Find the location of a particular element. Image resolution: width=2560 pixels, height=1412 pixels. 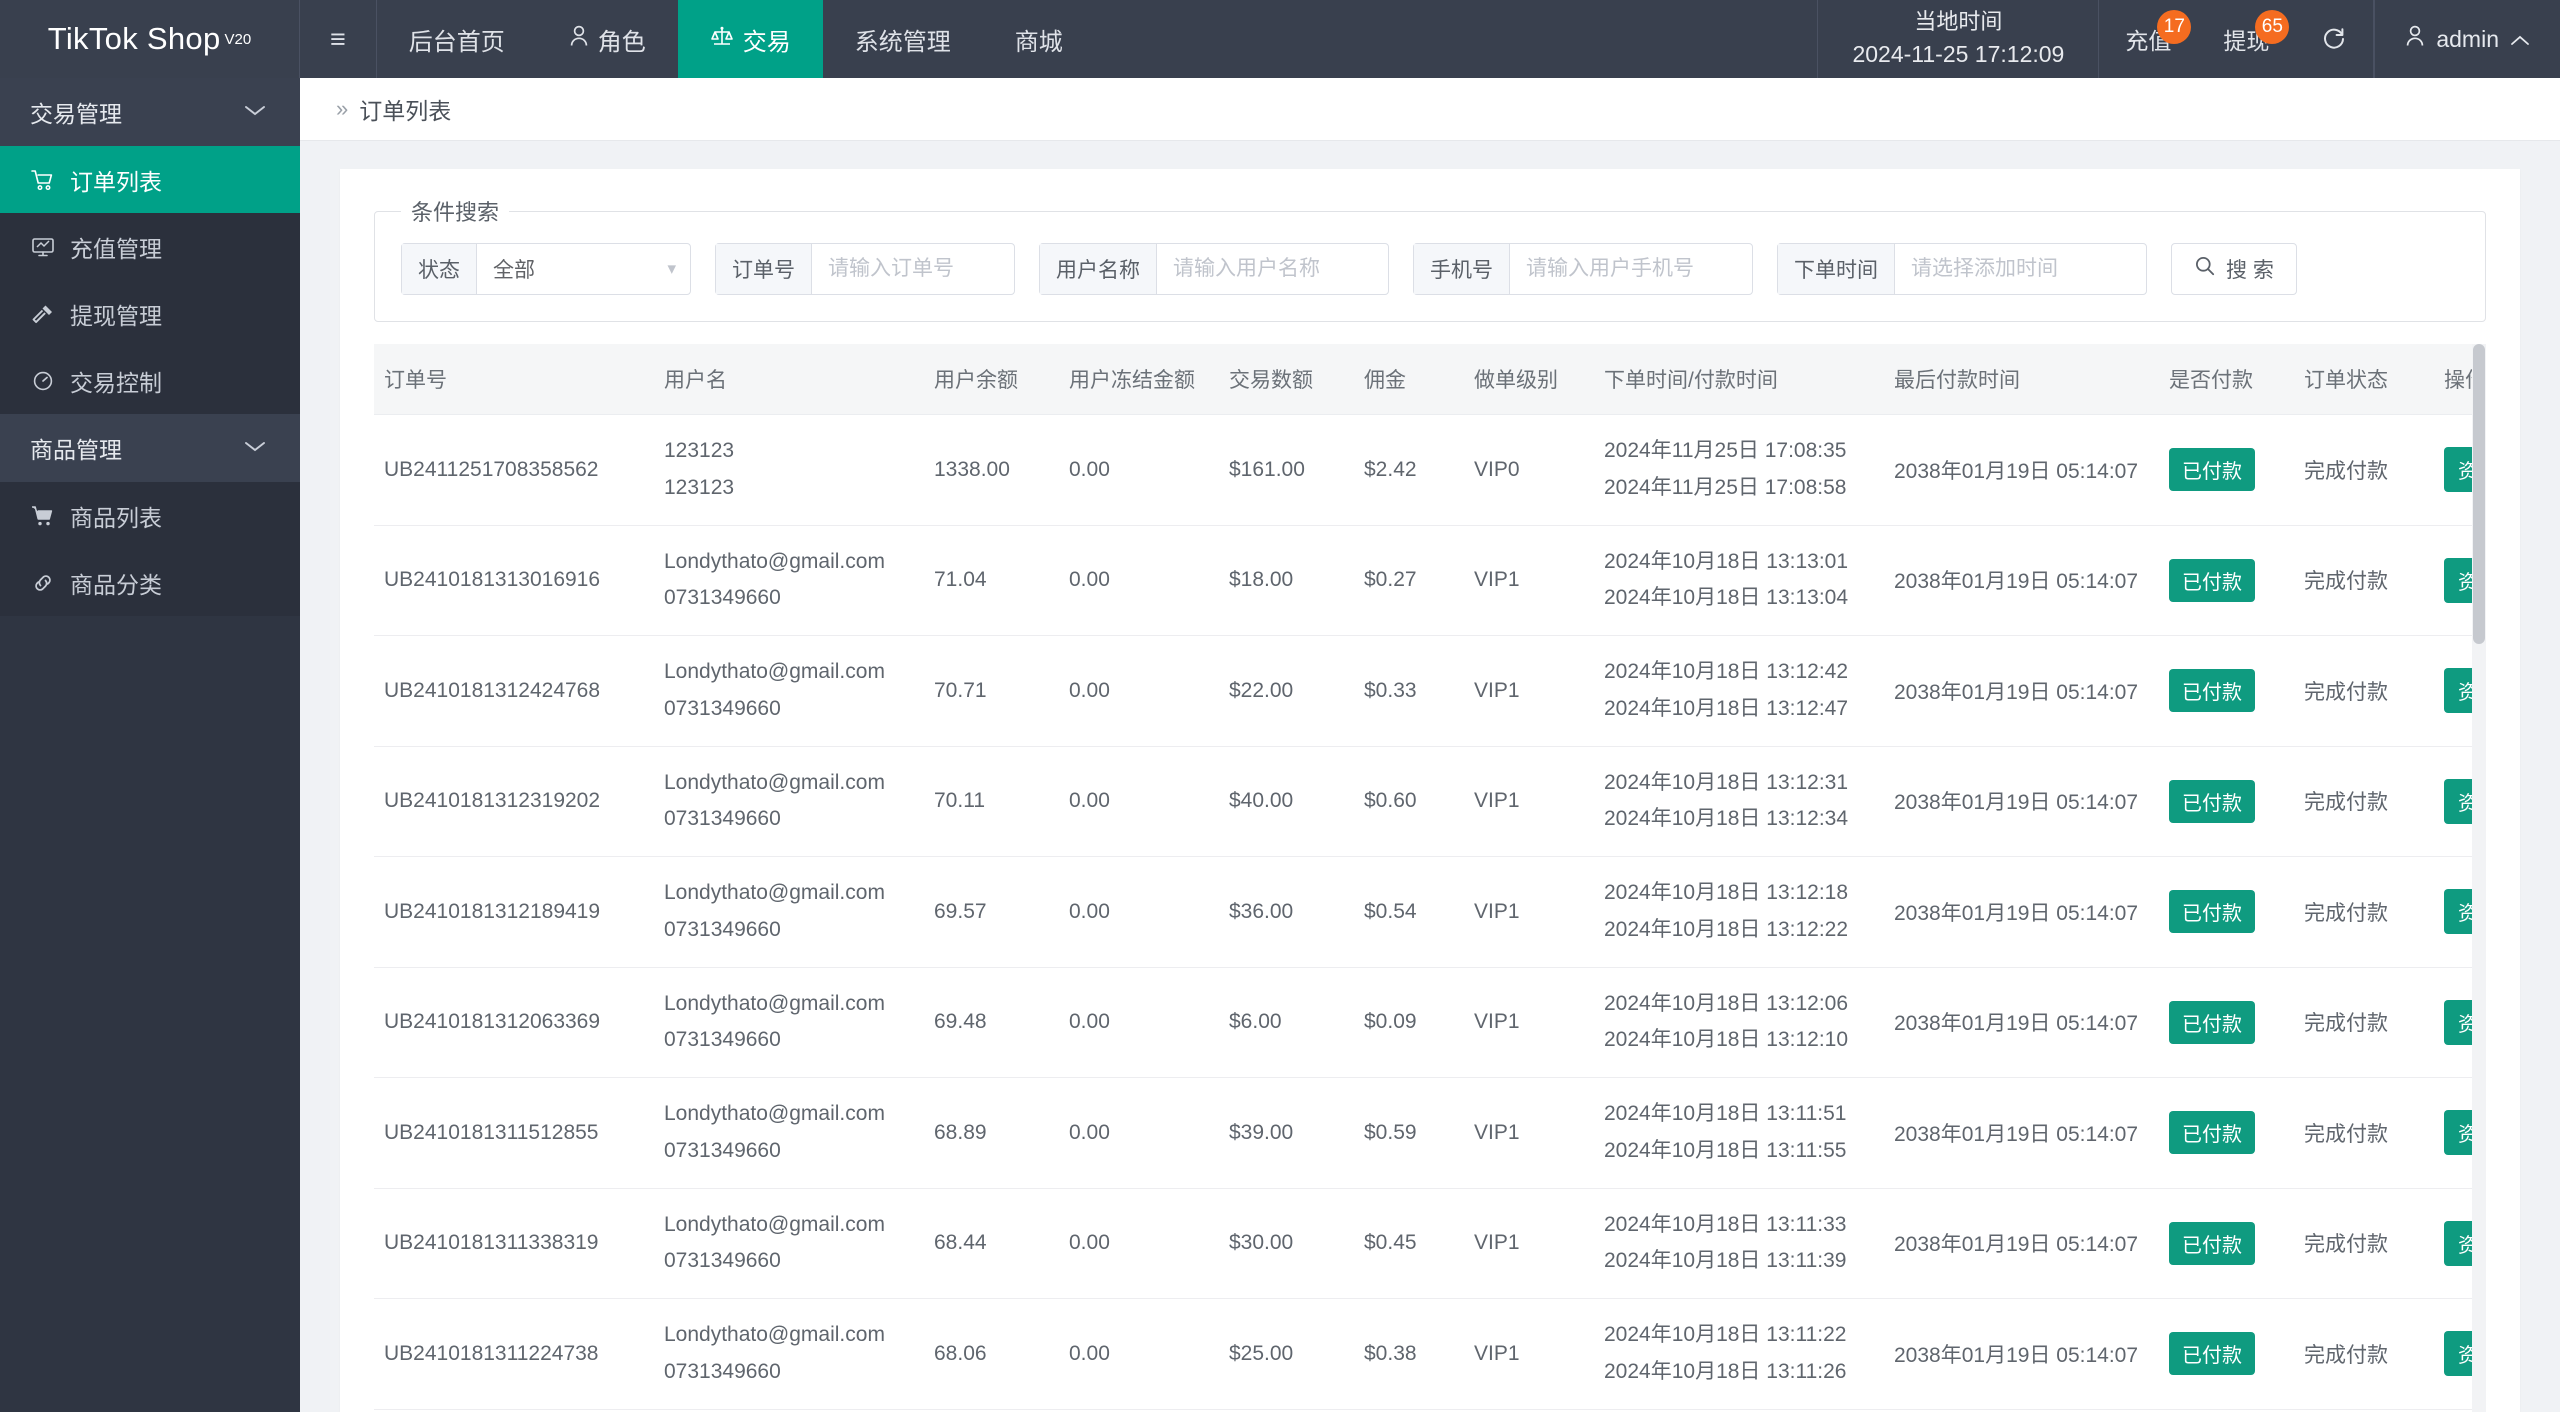

withdraw-button: 提现 65 is located at coordinates (2246, 39).